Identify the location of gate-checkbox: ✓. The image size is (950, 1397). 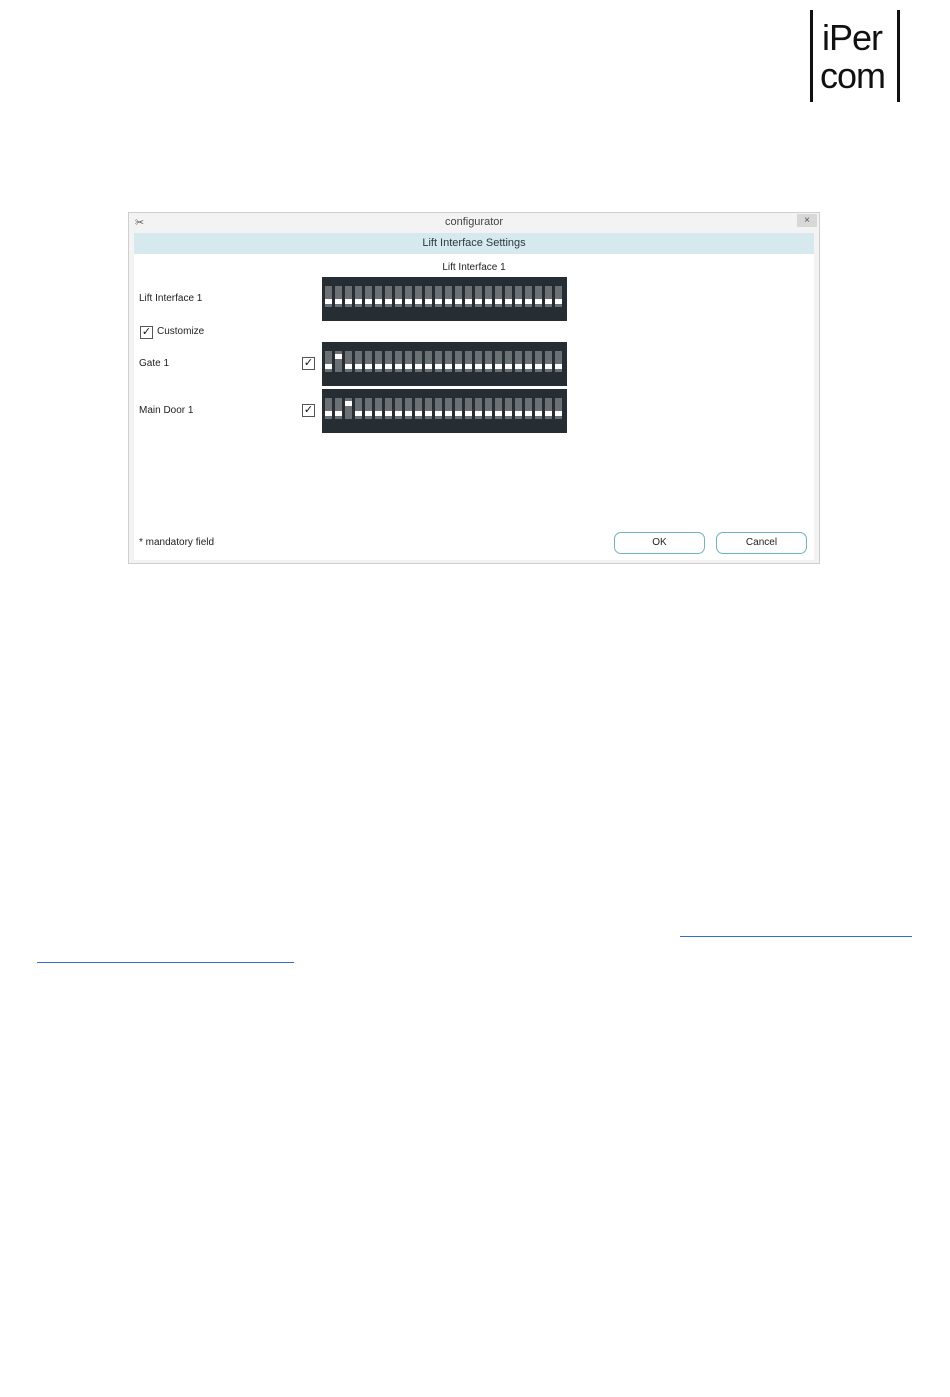
(308, 363).